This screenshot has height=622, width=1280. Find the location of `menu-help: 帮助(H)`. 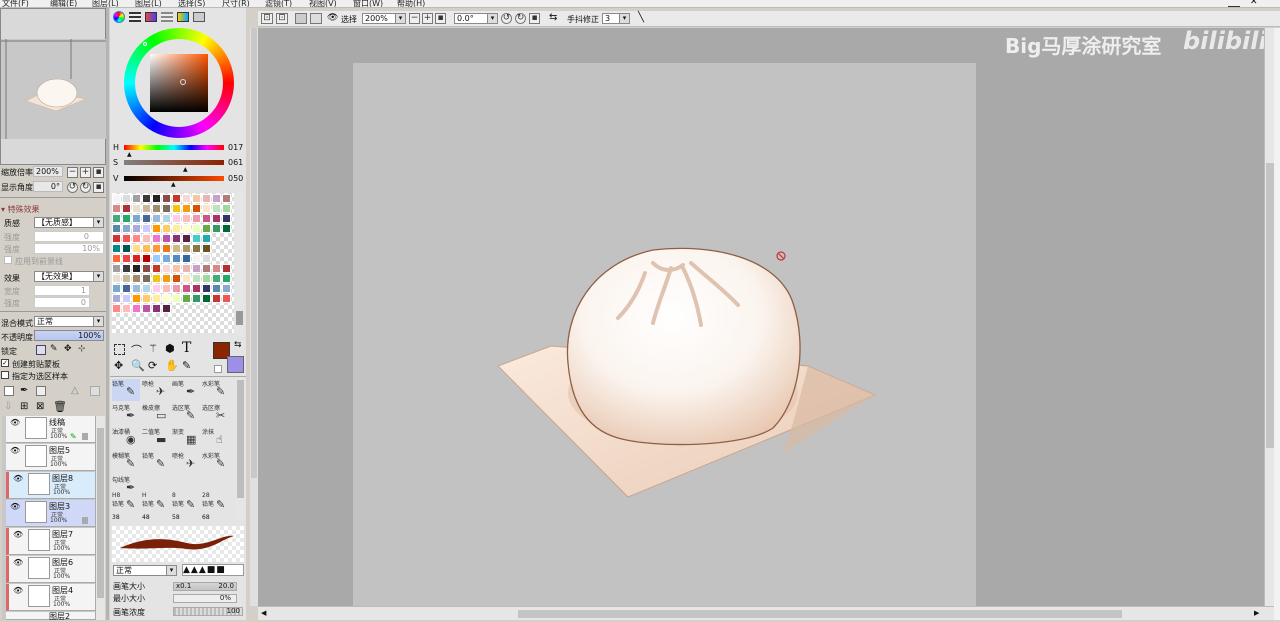

menu-help: 帮助(H) is located at coordinates (411, 3).